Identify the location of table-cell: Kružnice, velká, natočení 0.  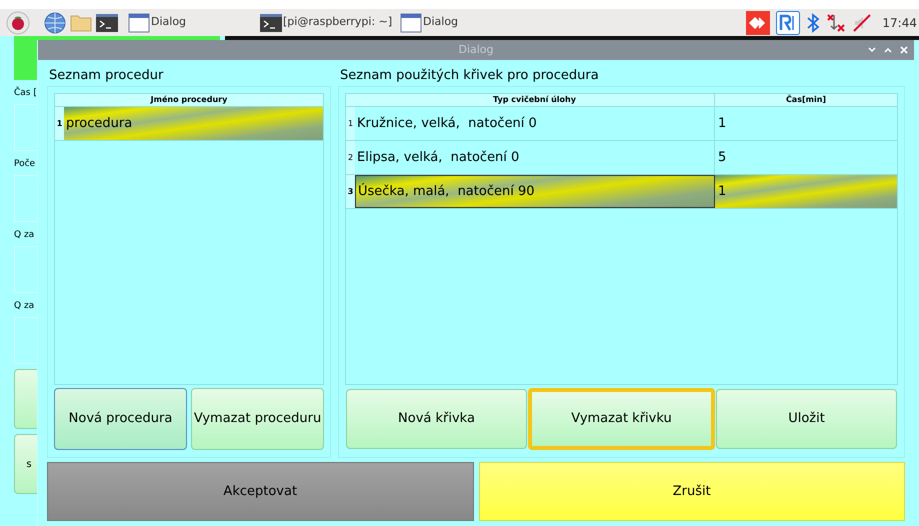
(535, 123).